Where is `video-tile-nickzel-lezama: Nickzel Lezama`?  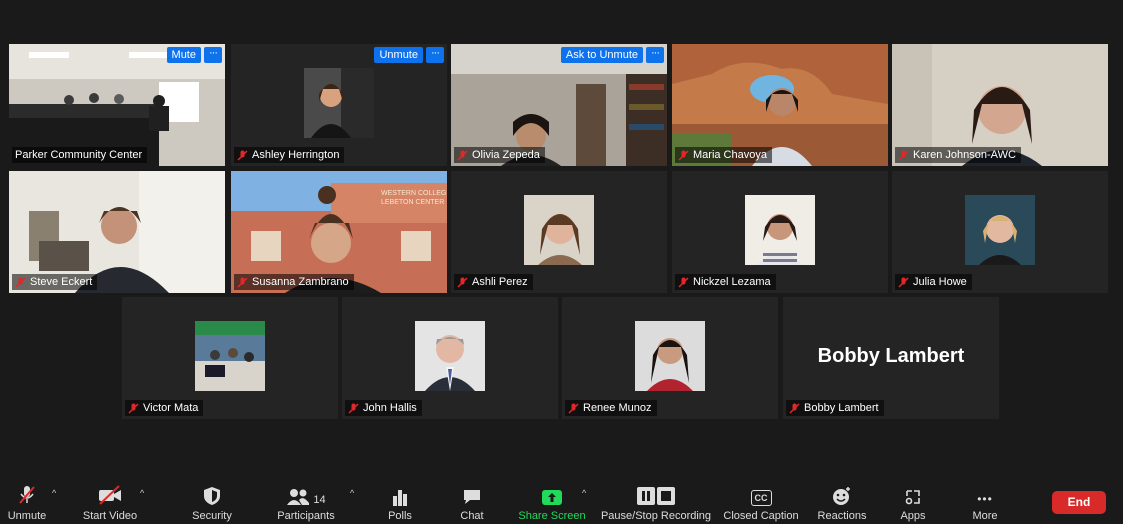
video-tile-nickzel-lezama: Nickzel Lezama is located at coordinates (780, 232).